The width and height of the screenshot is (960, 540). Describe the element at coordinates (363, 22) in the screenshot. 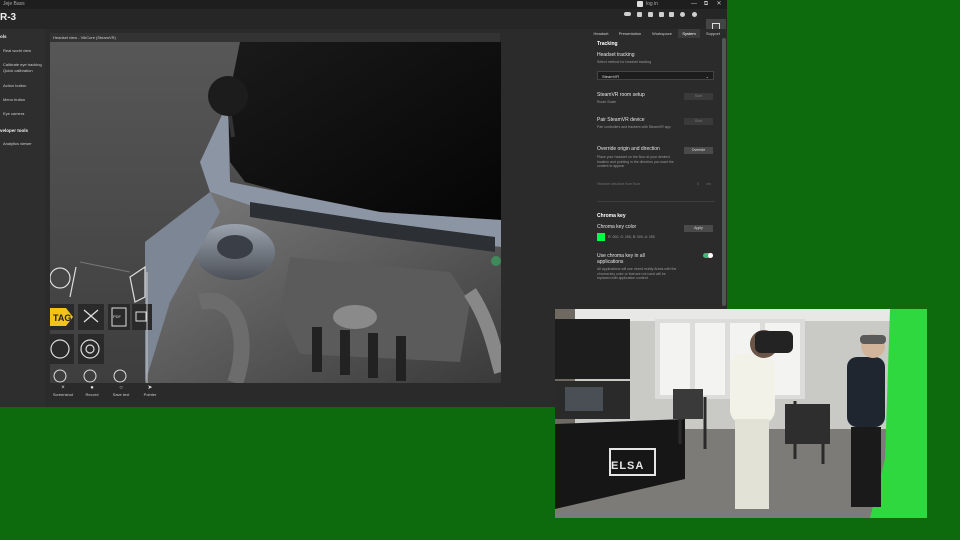

I see `top-bar: R-3` at that location.